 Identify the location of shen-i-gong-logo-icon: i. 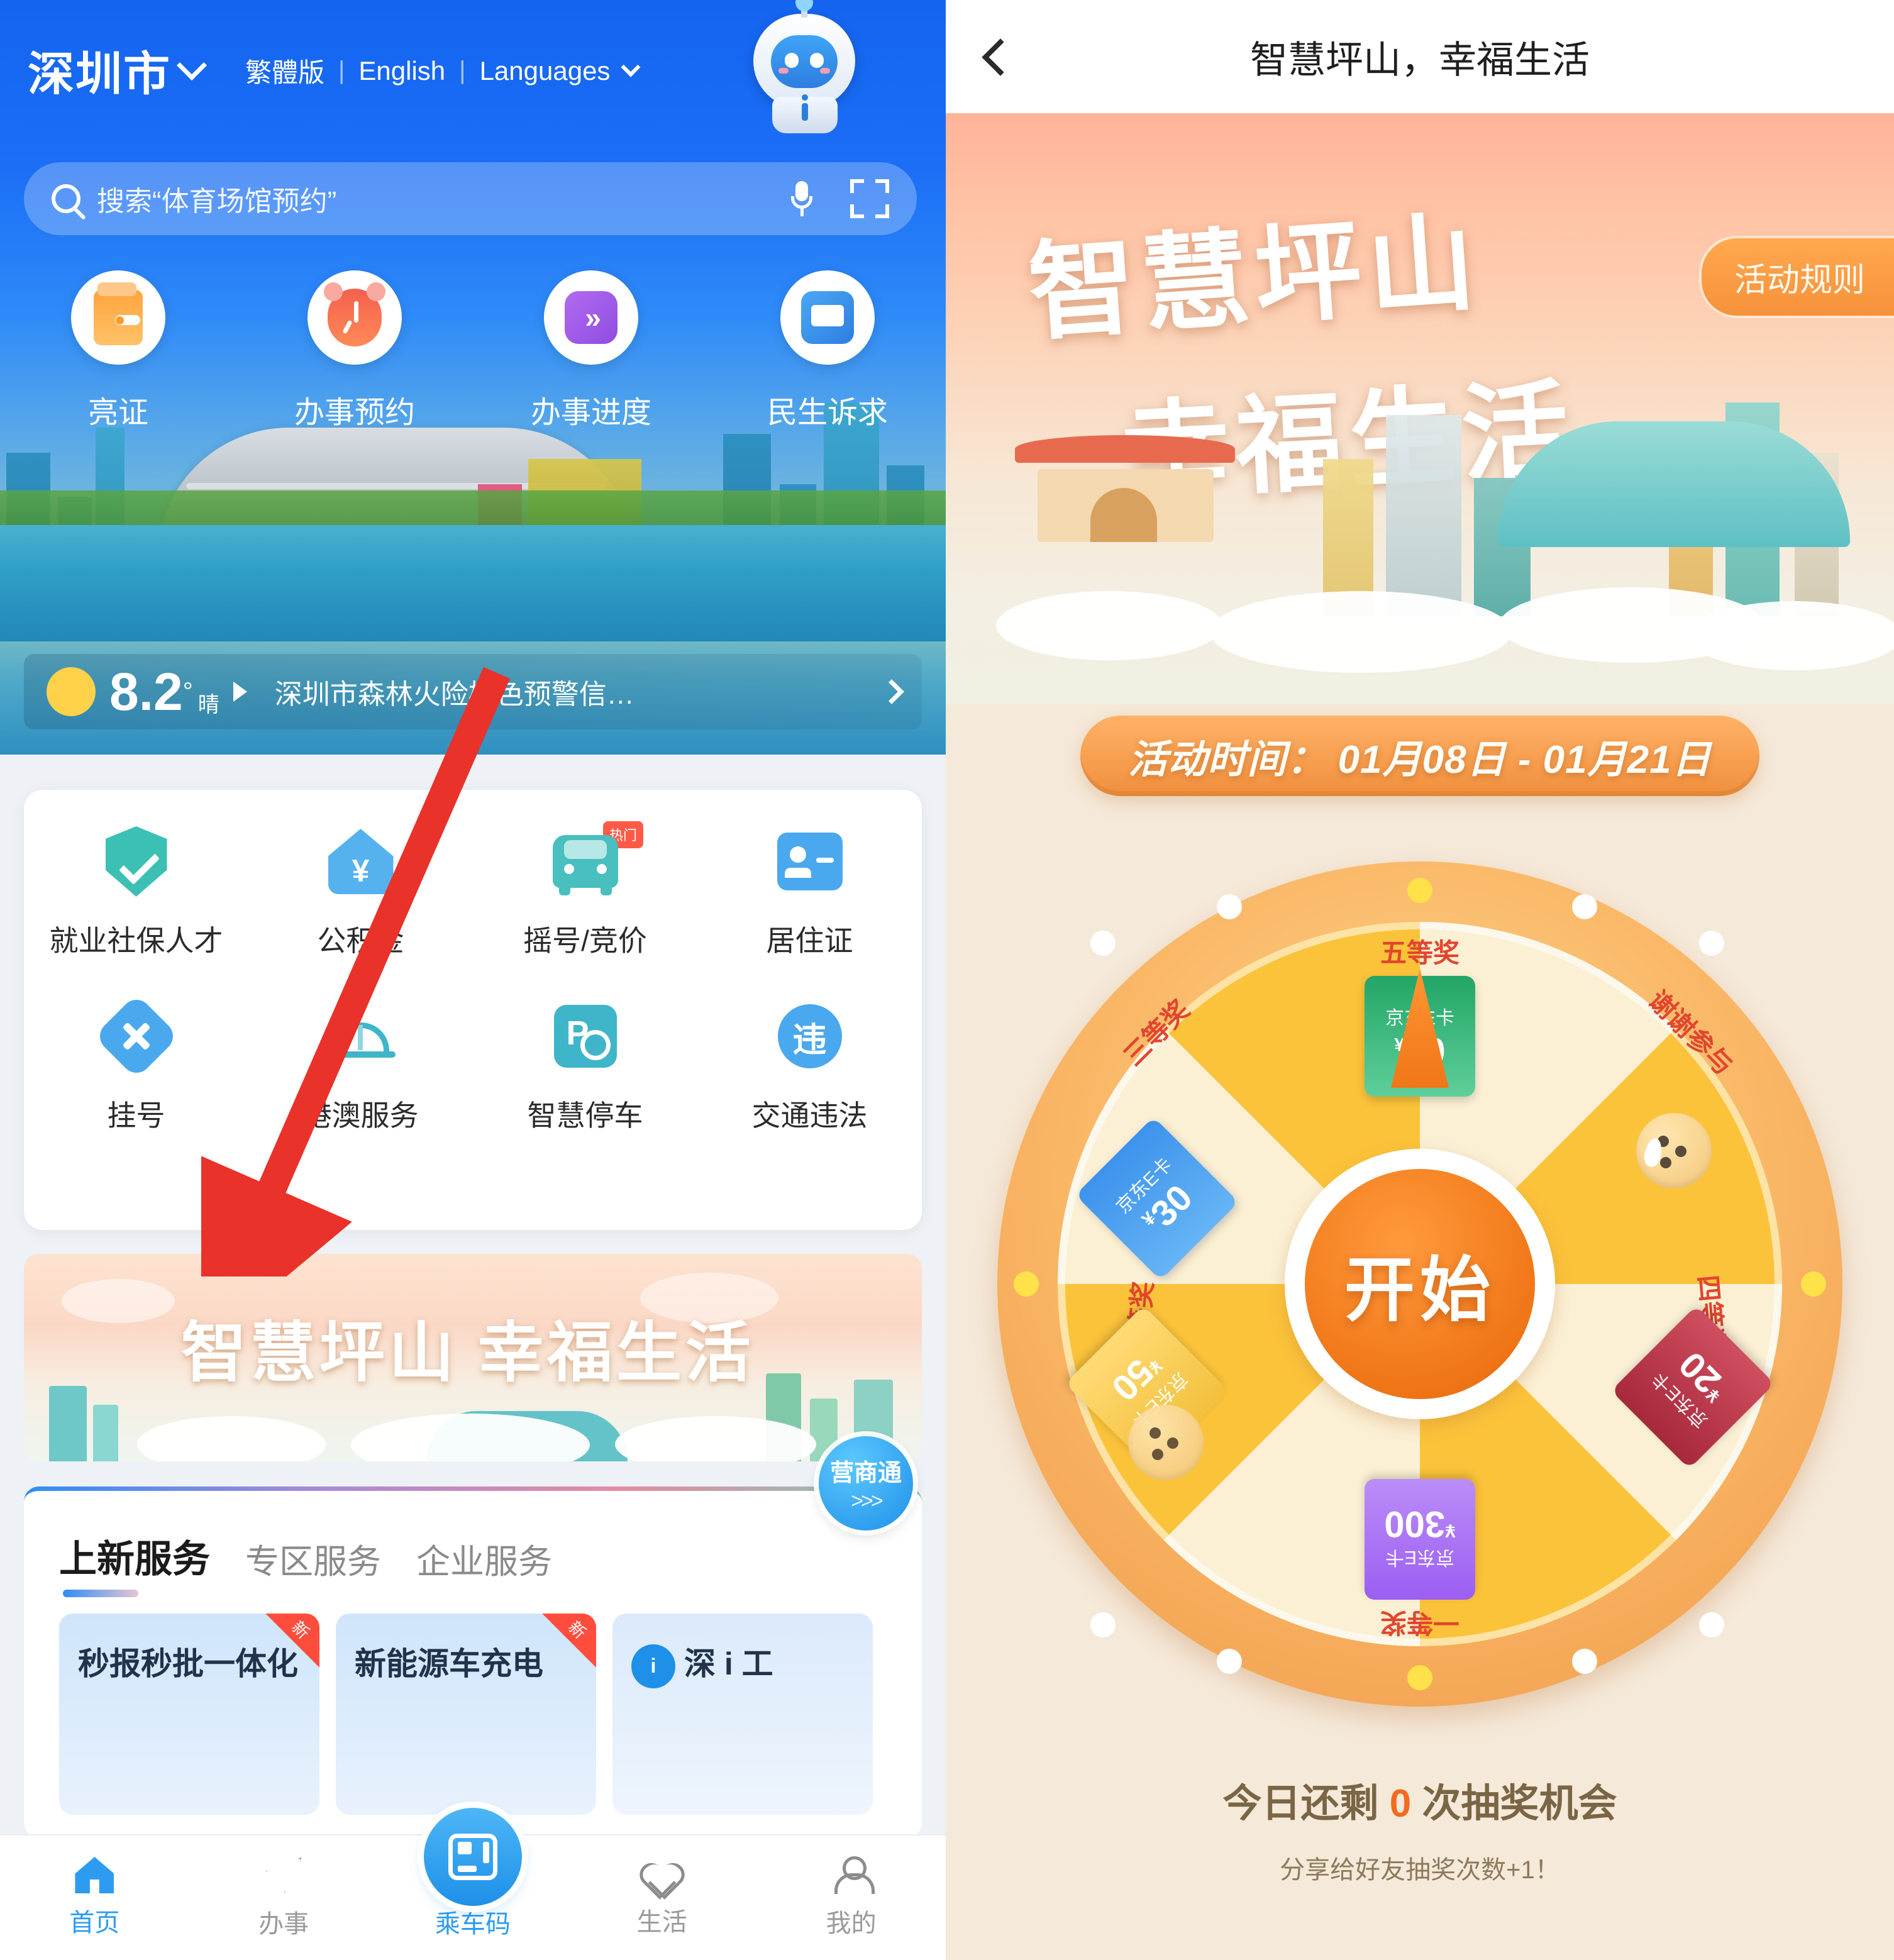
(653, 1666).